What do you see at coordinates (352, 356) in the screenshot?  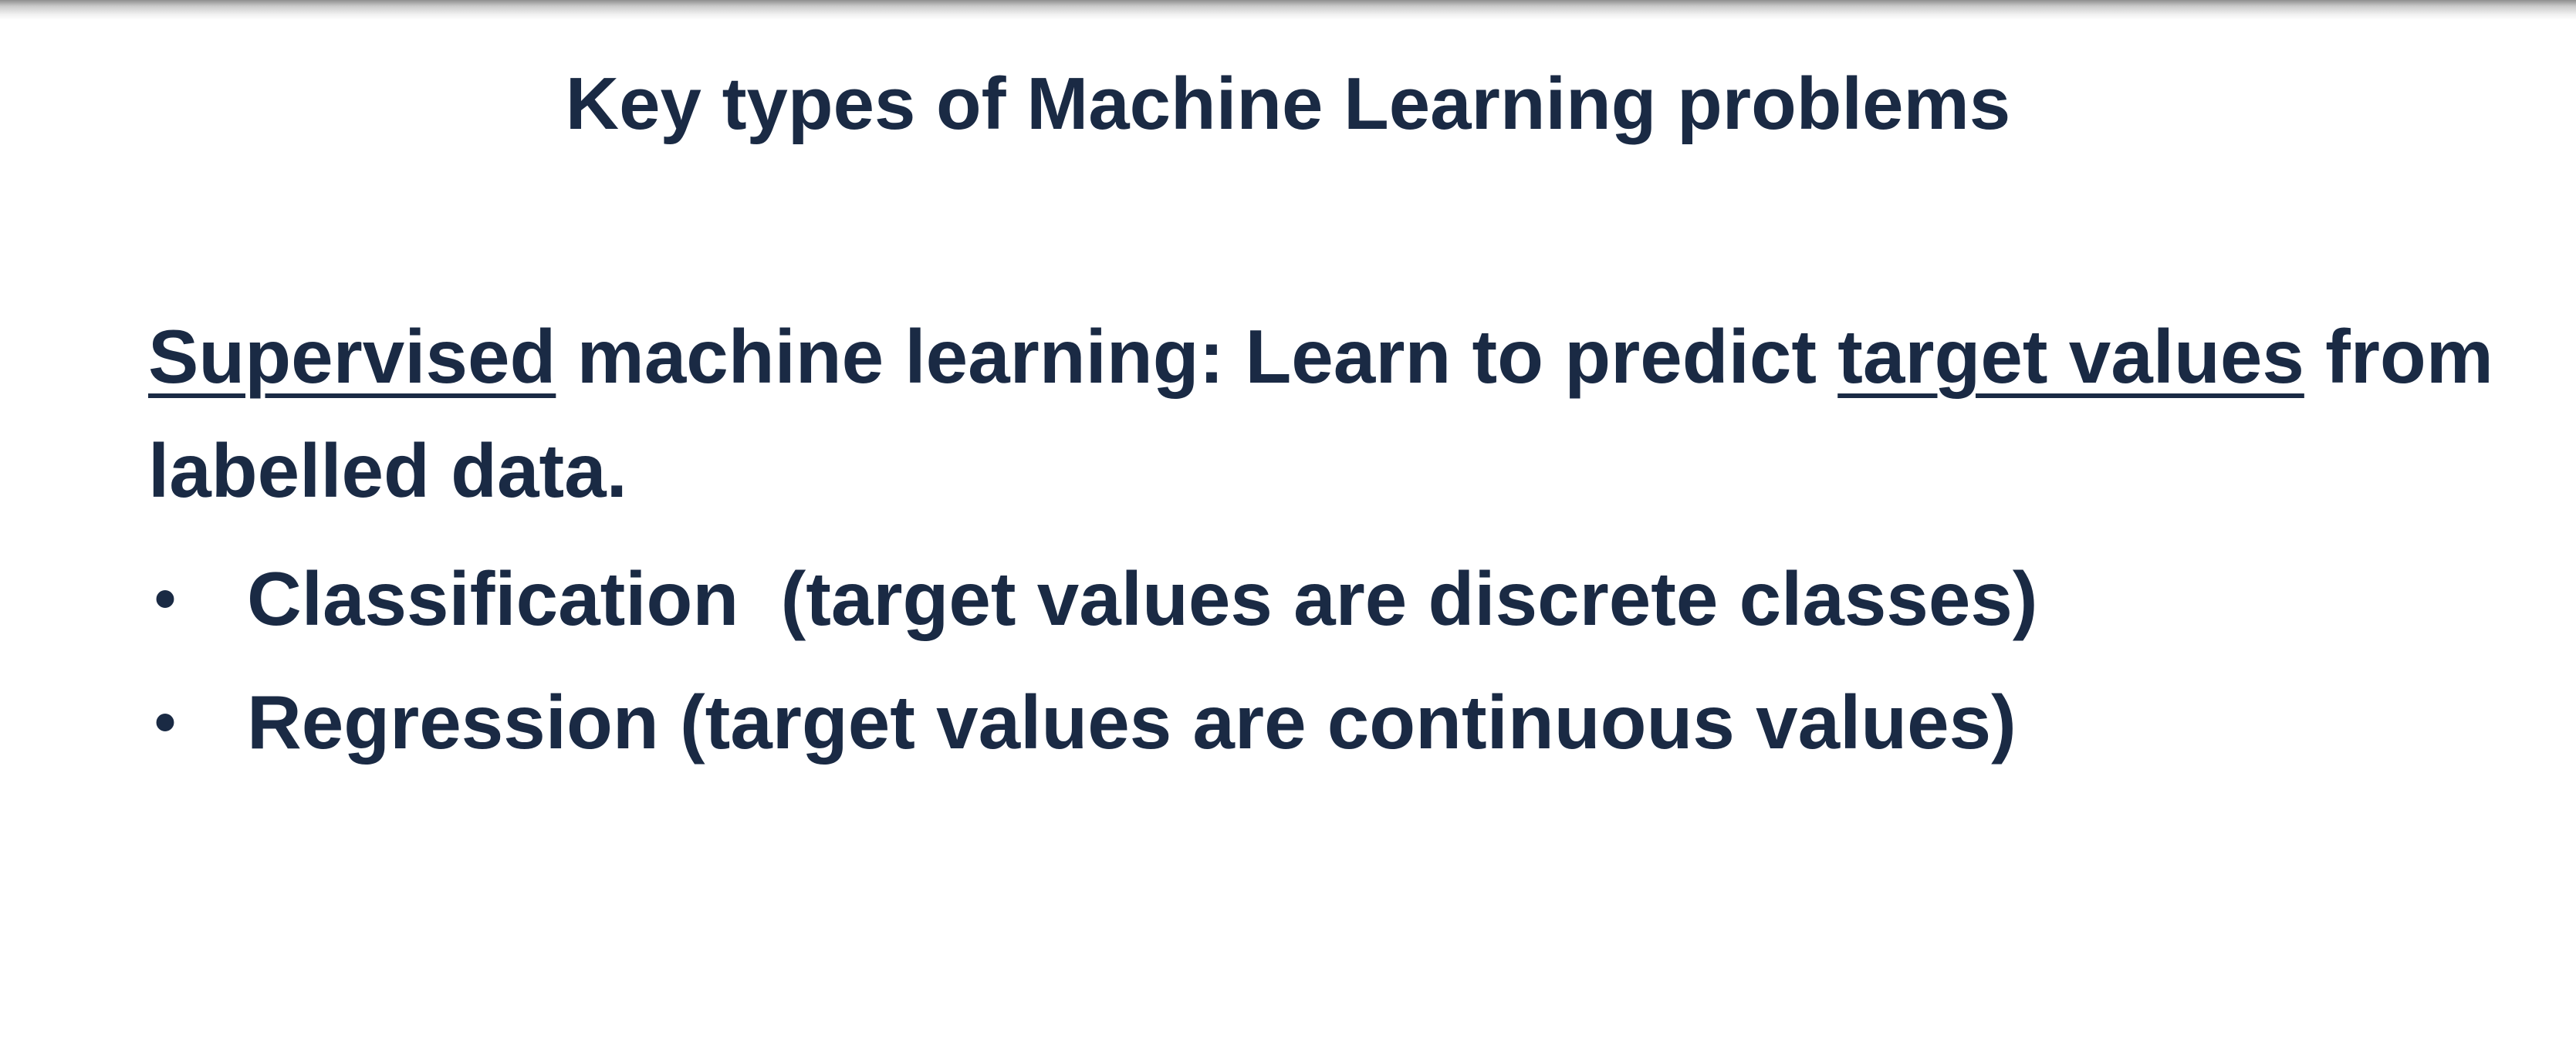 I see `term-supervised: Supervised` at bounding box center [352, 356].